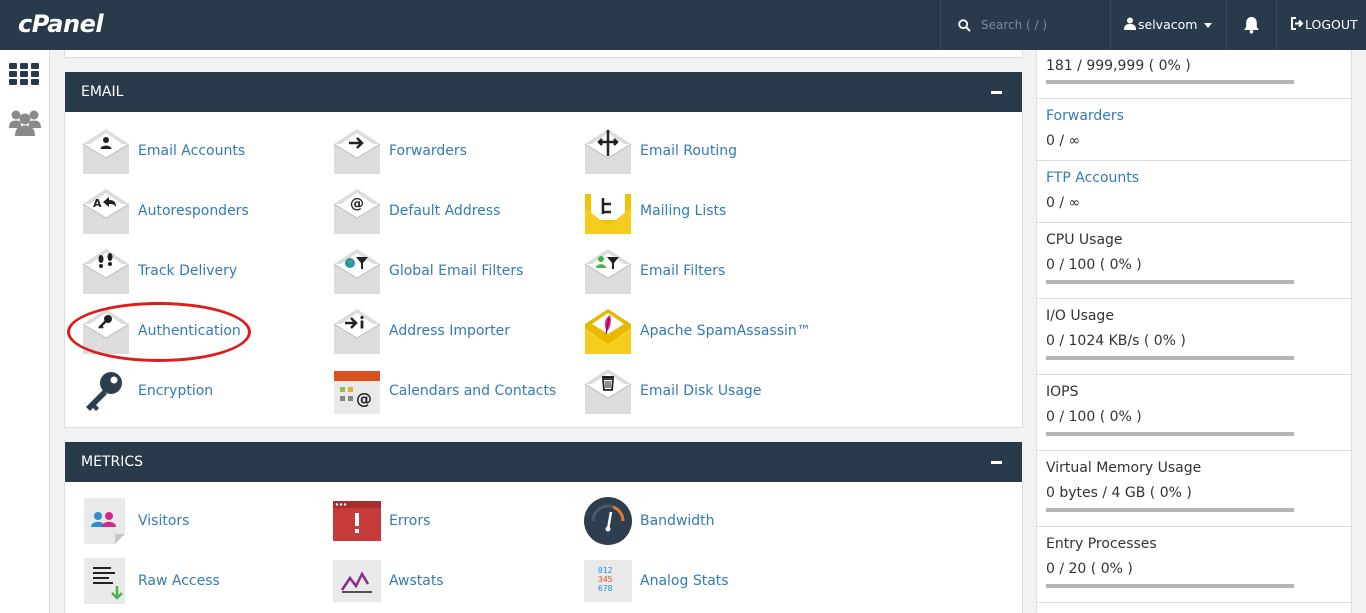 Image resolution: width=1366 pixels, height=613 pixels. I want to click on metrics-panel-header: METRICS, so click(543, 462).